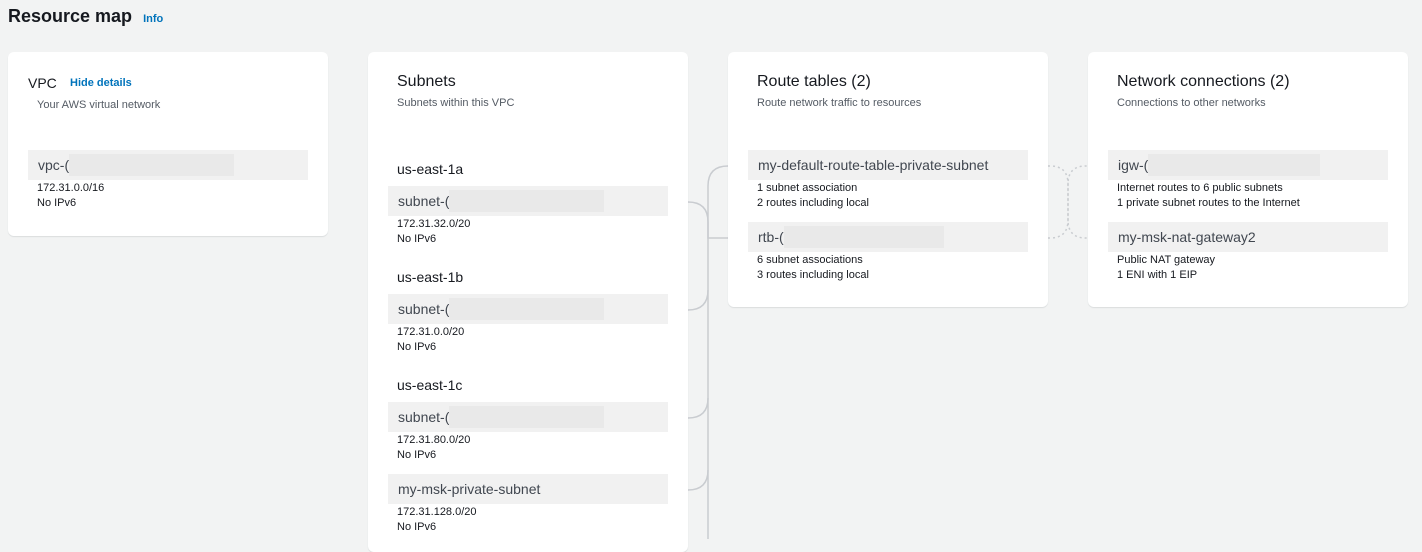  Describe the element at coordinates (430, 385) in the screenshot. I see `az-label-us-east-1c: us-east-1c` at that location.